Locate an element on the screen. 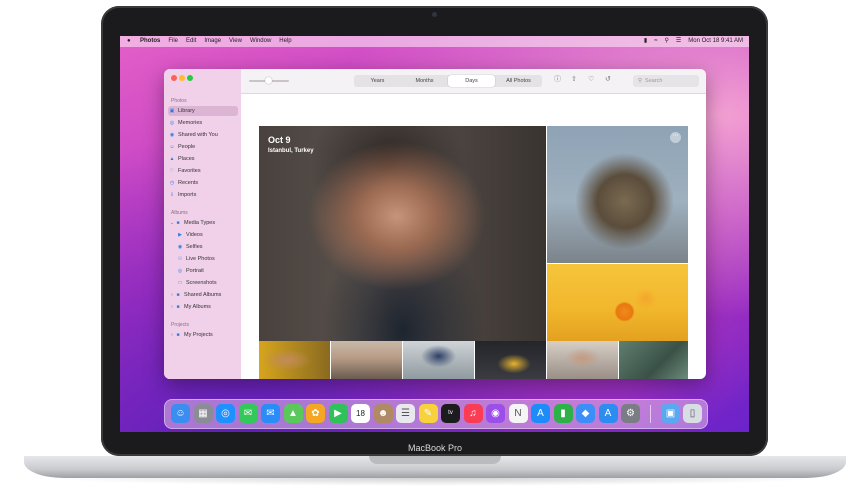  sidebar-item-live-photos: ☉ Live Photos is located at coordinates (211, 259).